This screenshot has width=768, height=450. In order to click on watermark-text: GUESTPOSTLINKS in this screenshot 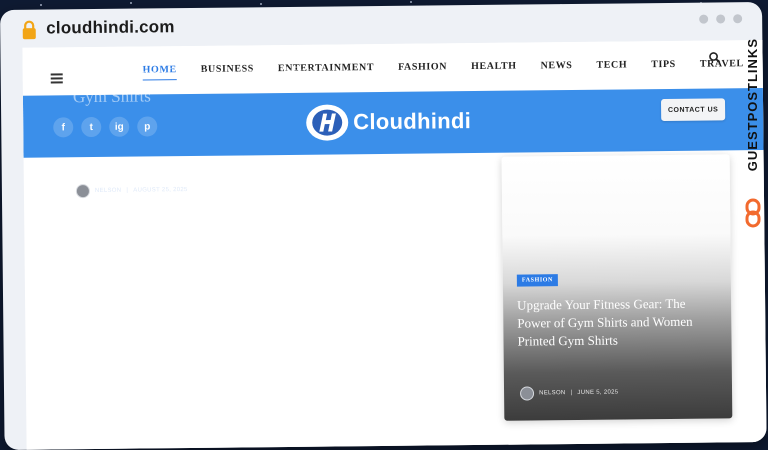, I will do `click(752, 105)`.